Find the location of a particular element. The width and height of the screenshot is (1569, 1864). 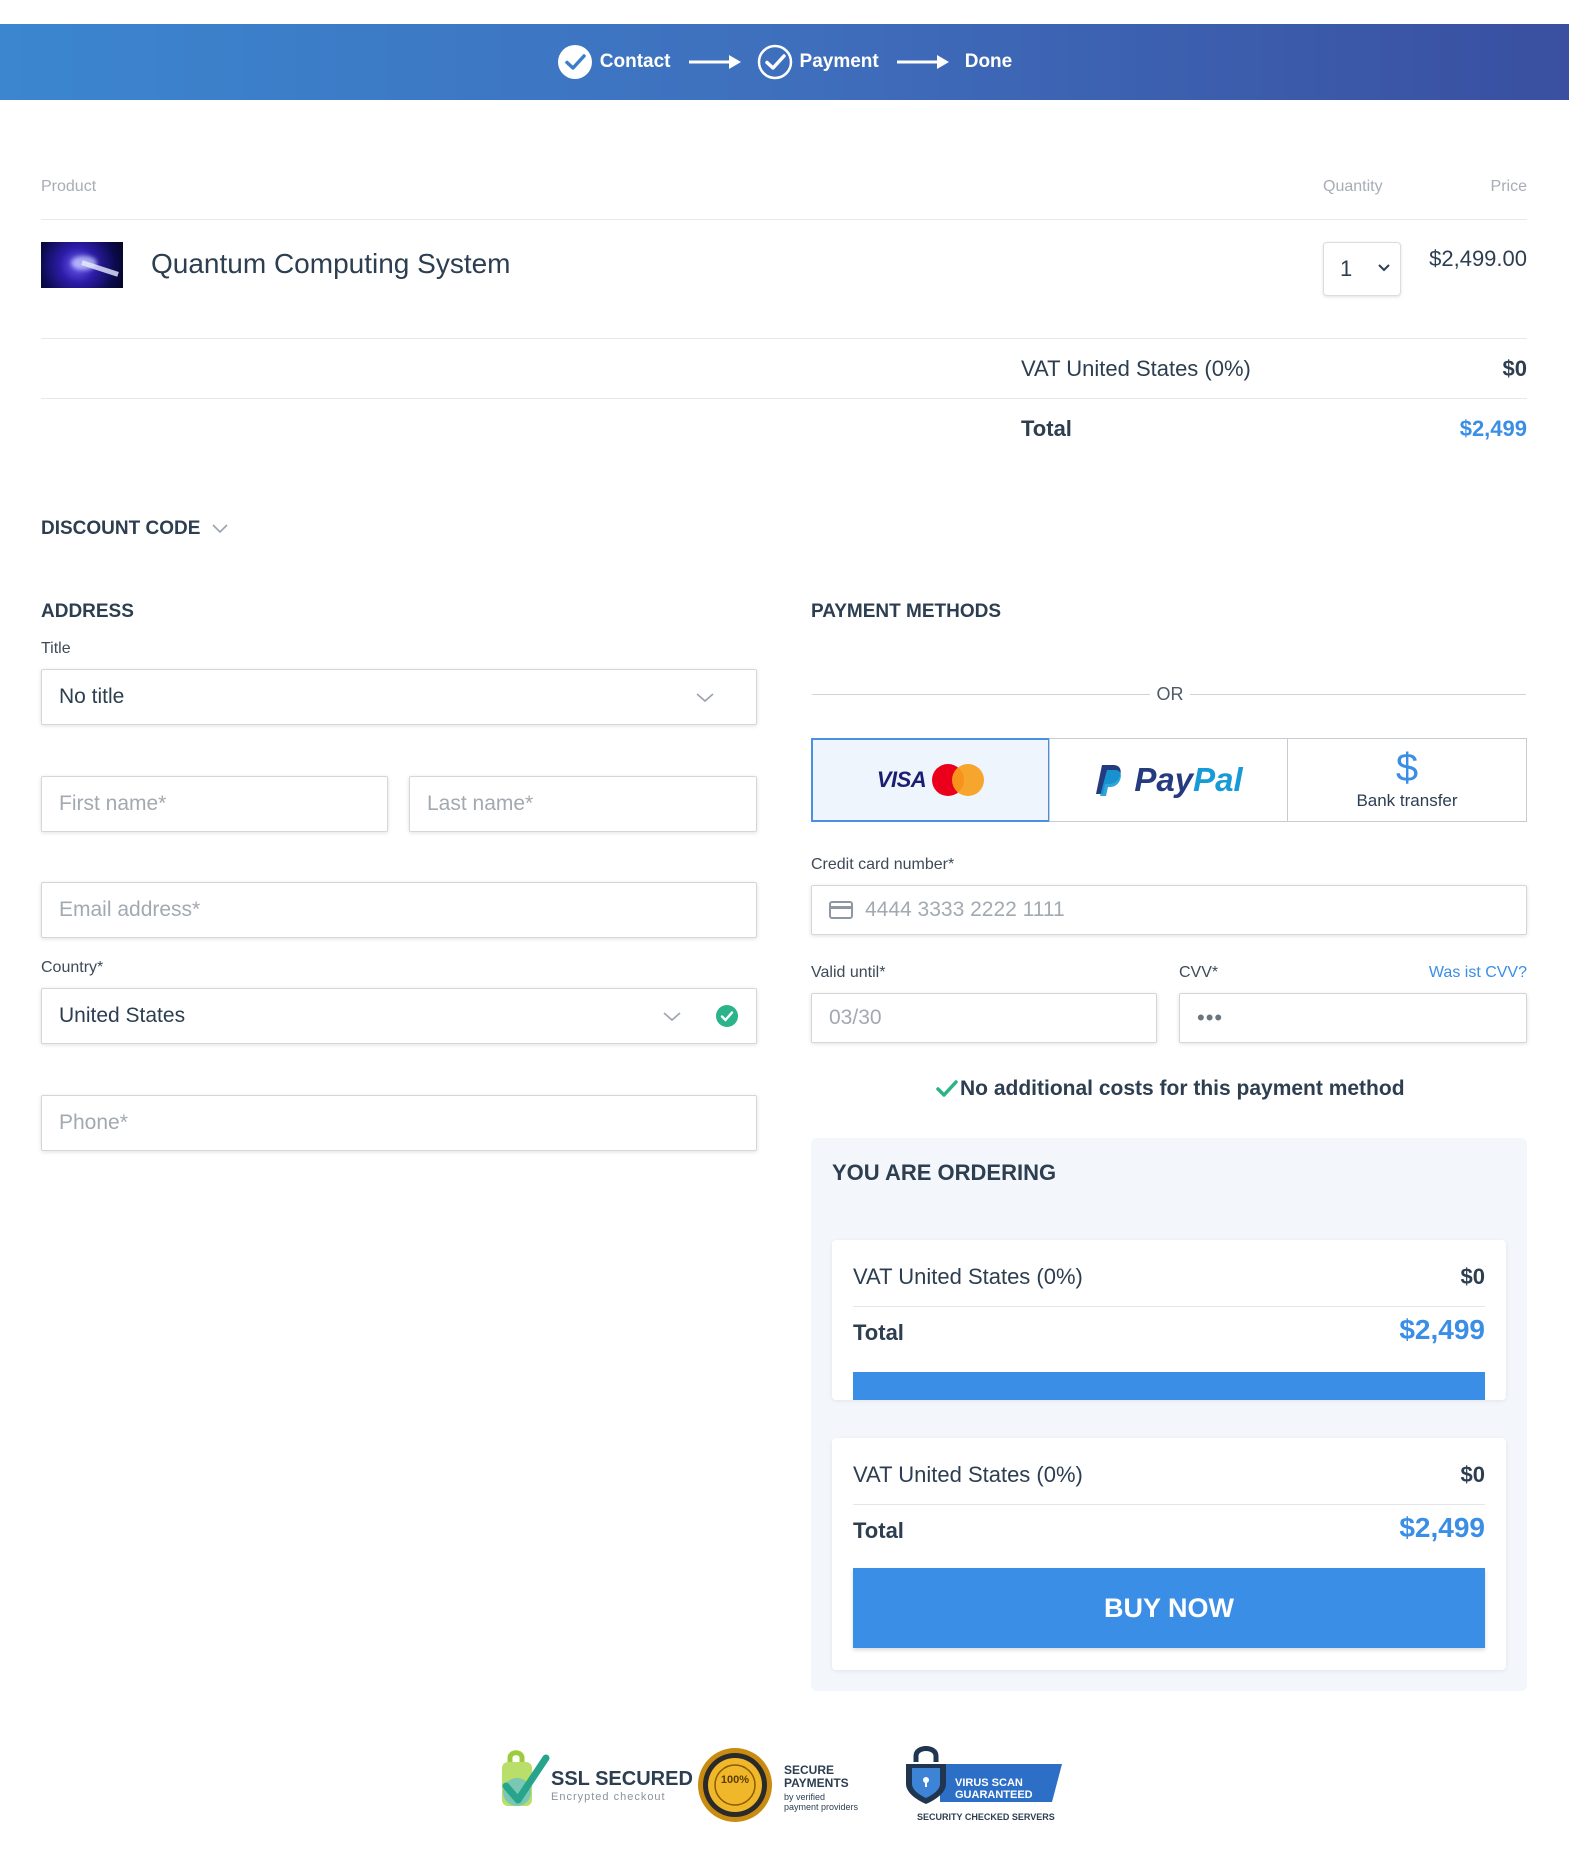

product-name: Quantum Computing System is located at coordinates (331, 263).